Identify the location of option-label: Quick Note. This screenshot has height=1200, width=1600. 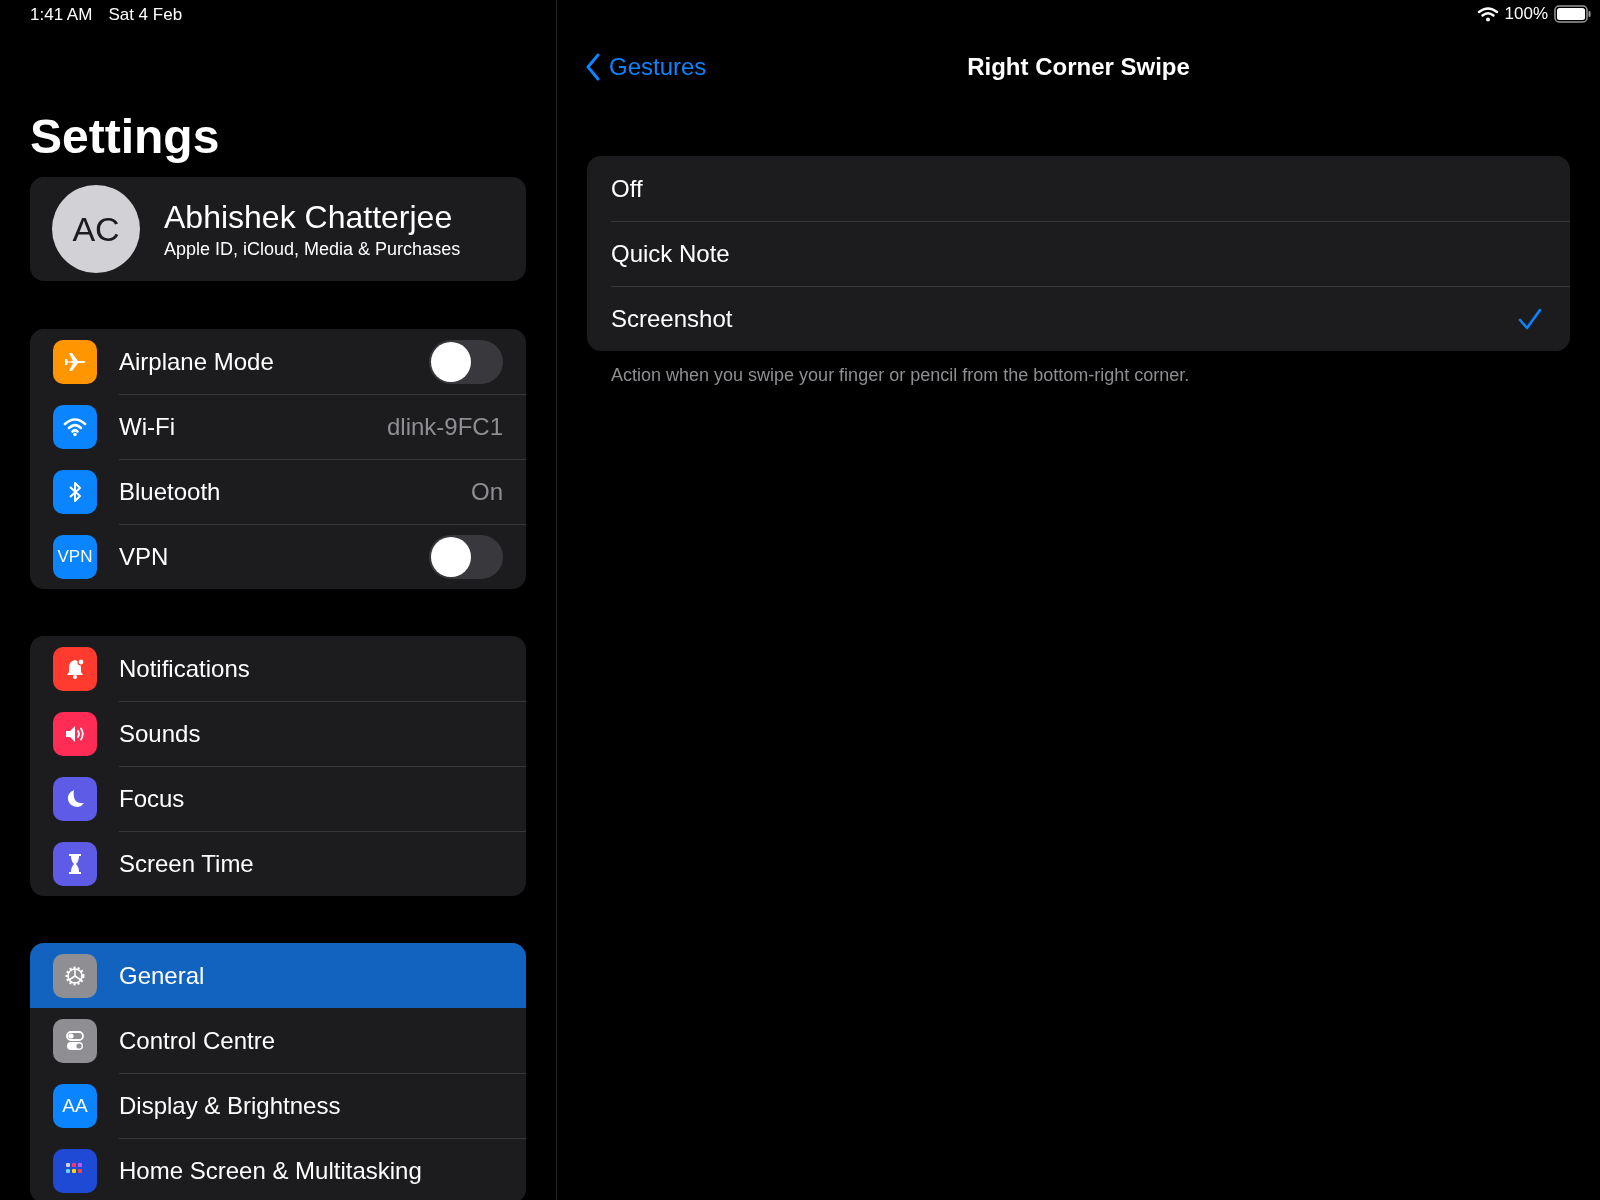
(671, 254).